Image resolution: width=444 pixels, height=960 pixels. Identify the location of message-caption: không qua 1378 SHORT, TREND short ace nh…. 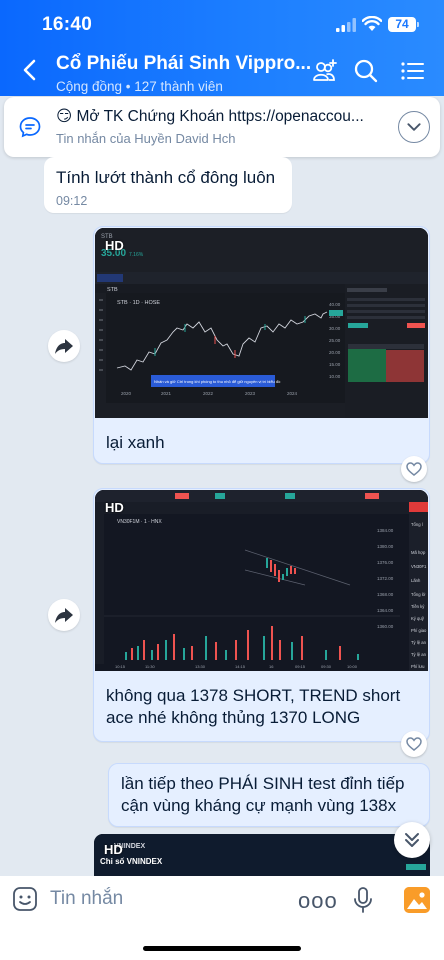
(253, 706).